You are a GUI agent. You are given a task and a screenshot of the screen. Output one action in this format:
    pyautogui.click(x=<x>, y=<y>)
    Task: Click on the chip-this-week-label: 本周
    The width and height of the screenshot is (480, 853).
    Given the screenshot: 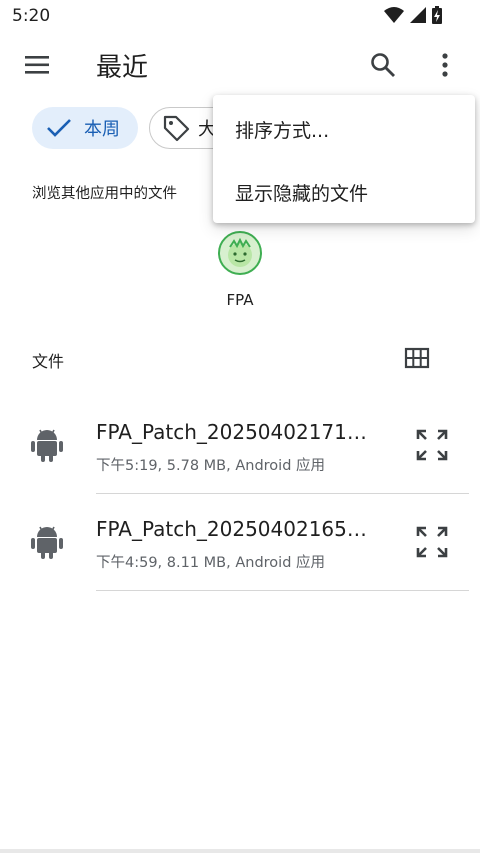 What is the action you would take?
    pyautogui.click(x=102, y=129)
    